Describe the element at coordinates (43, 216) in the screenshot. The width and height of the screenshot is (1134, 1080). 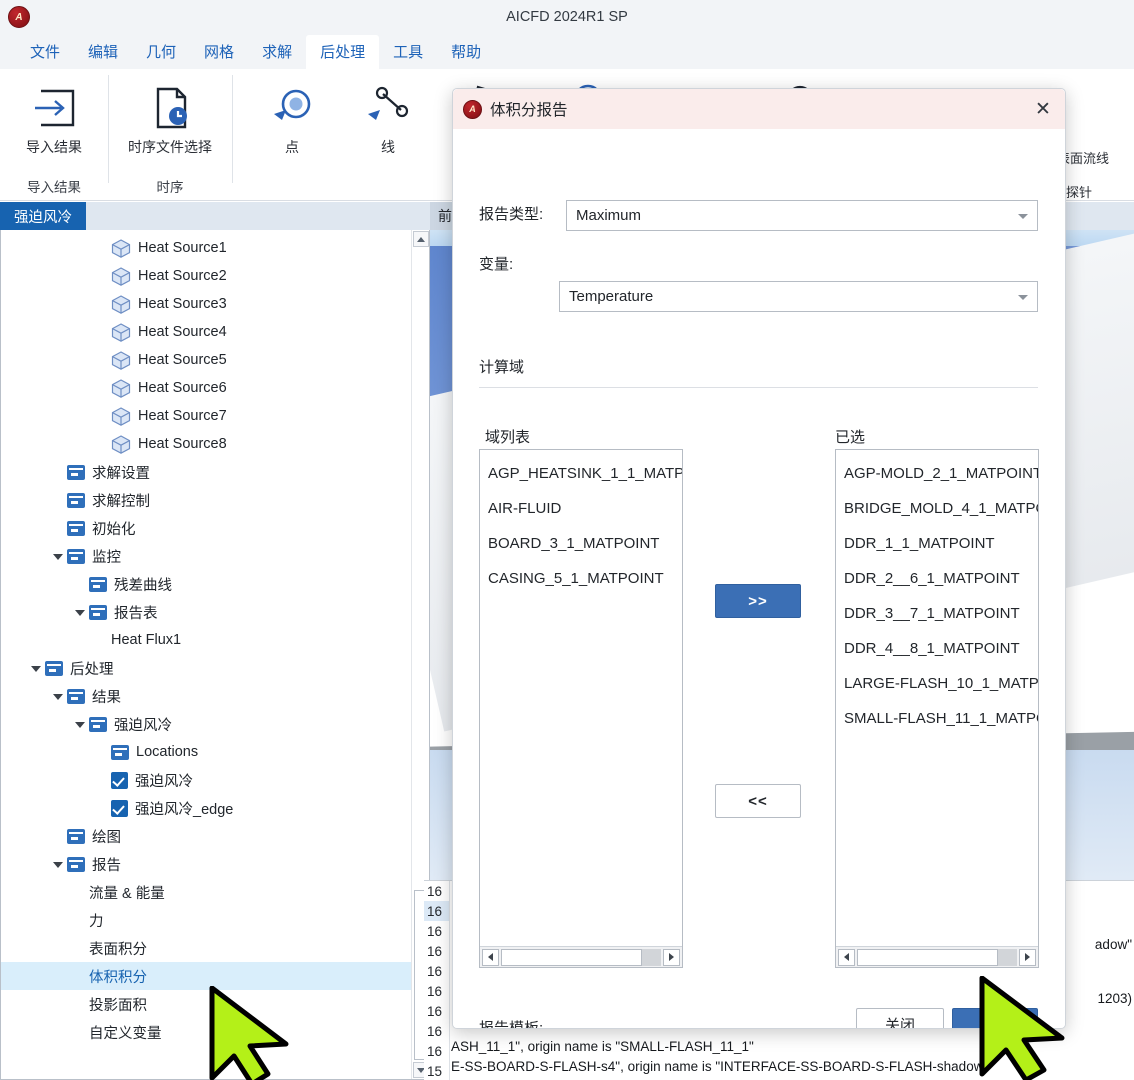
I see `left-panel-tab: 强迫风冷` at that location.